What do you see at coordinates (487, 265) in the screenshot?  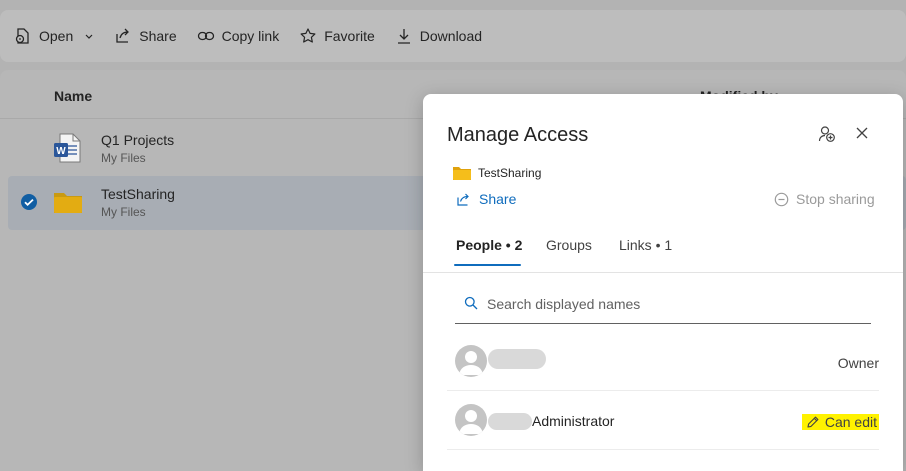 I see `active-tab-indicator` at bounding box center [487, 265].